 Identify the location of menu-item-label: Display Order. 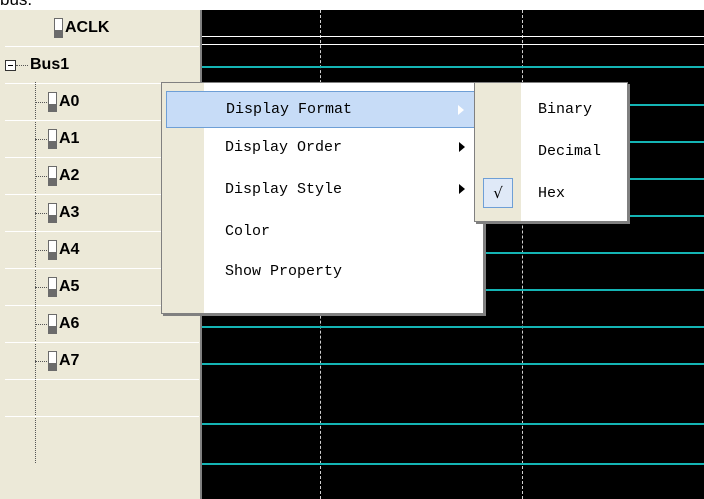
(284, 147).